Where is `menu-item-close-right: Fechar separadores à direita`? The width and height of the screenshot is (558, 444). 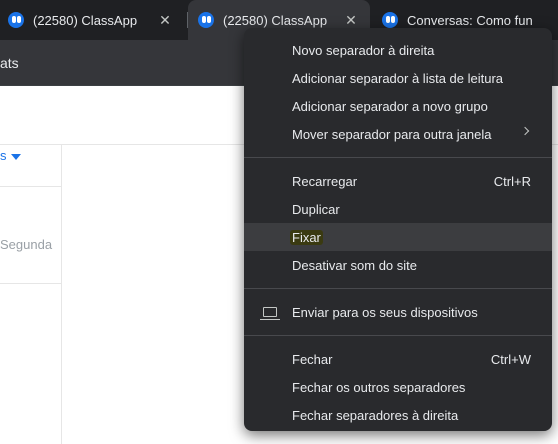 menu-item-close-right: Fechar separadores à direita is located at coordinates (398, 415).